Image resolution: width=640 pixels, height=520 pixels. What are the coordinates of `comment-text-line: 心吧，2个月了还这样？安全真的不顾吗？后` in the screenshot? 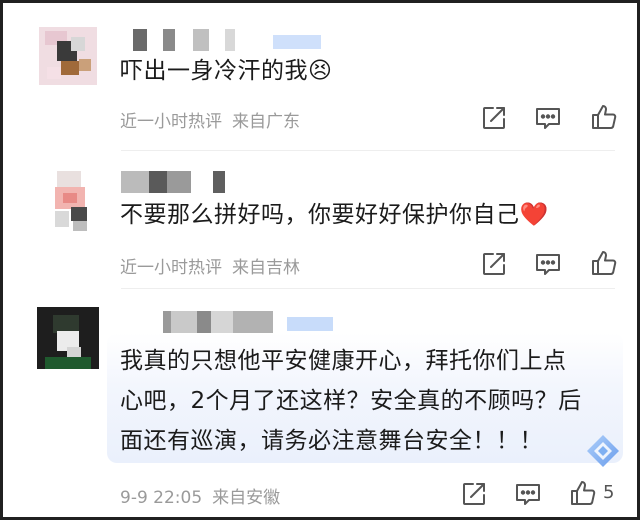 It's located at (351, 401).